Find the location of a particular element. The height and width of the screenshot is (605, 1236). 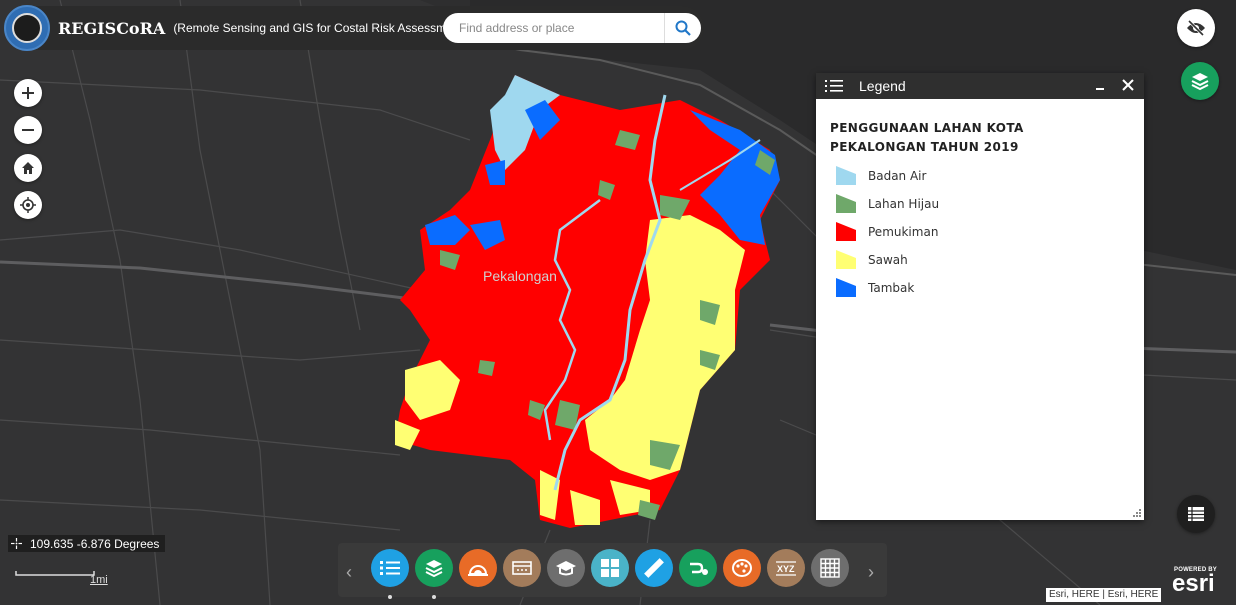

bottom-toolbar: ‹ › XYZ is located at coordinates (612, 571).